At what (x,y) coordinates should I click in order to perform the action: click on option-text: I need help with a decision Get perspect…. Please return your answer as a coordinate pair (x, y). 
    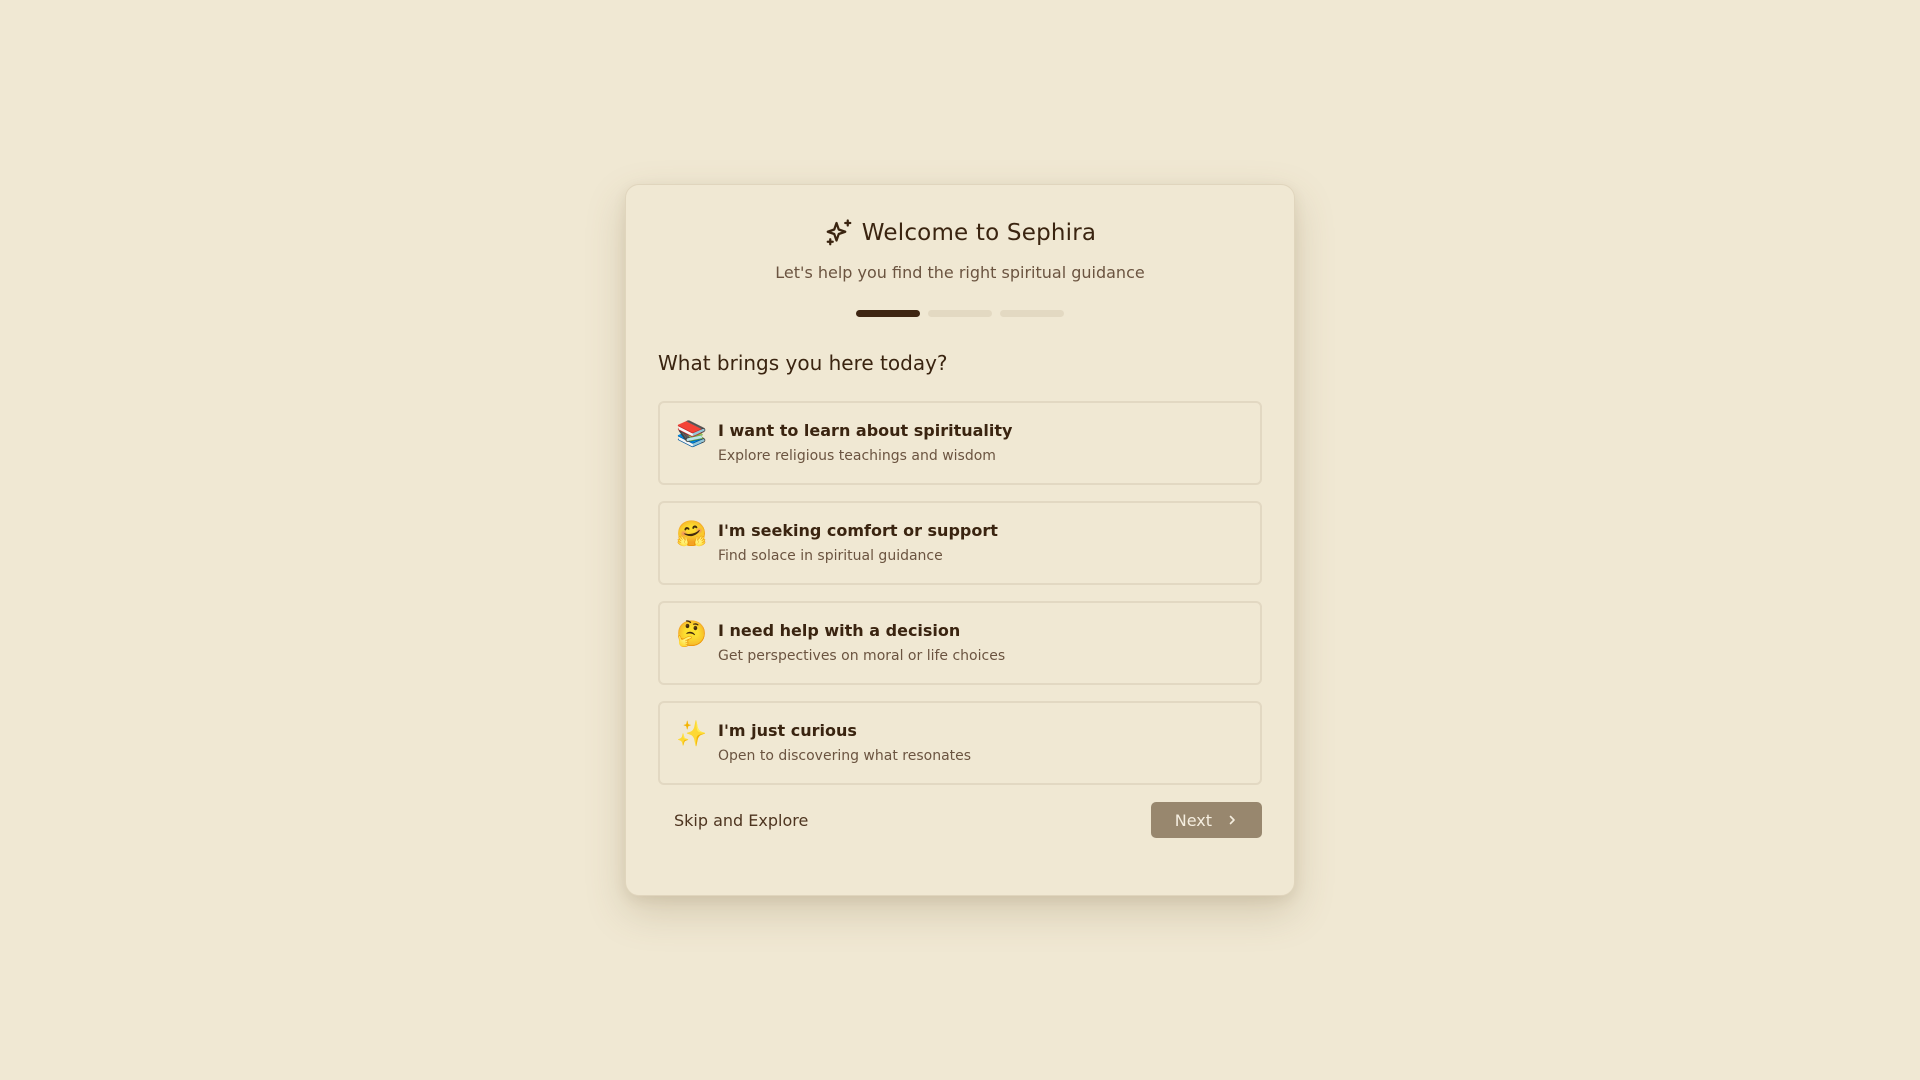
    Looking at the image, I should click on (861, 642).